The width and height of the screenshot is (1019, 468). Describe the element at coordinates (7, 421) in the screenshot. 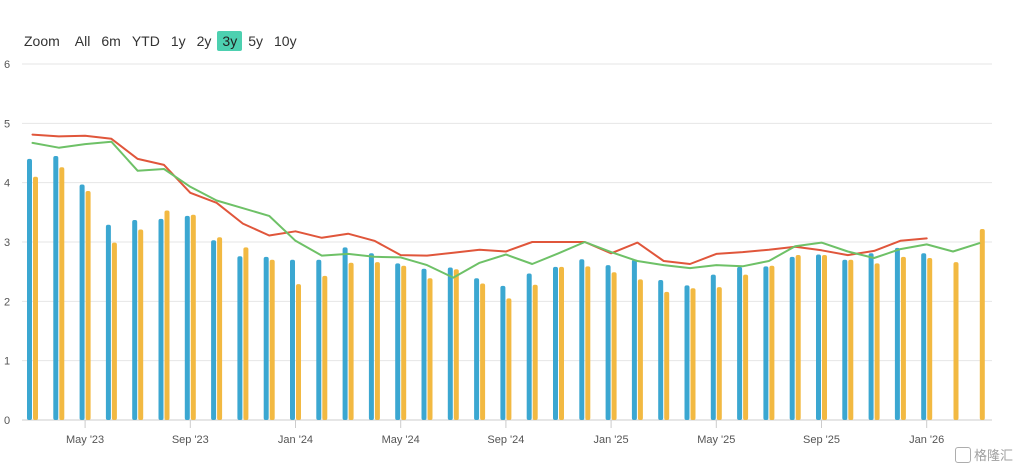

I see `y-tick-label: 0` at that location.